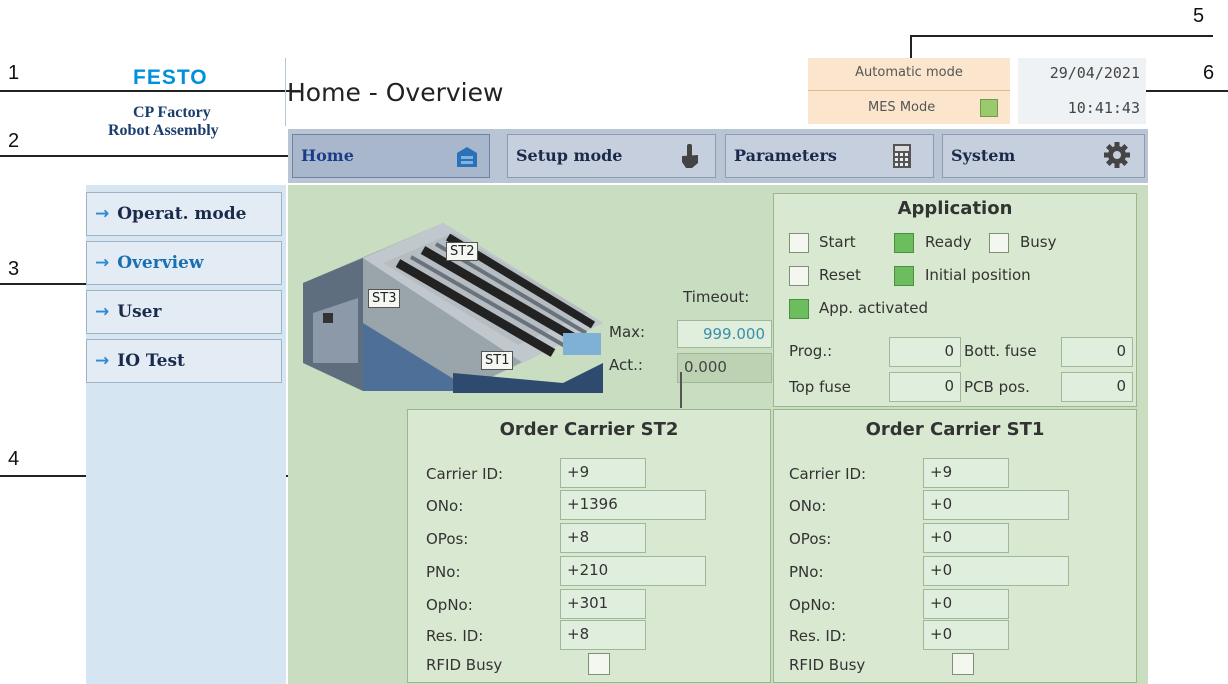  I want to click on busy-label: Busy, so click(1038, 242).